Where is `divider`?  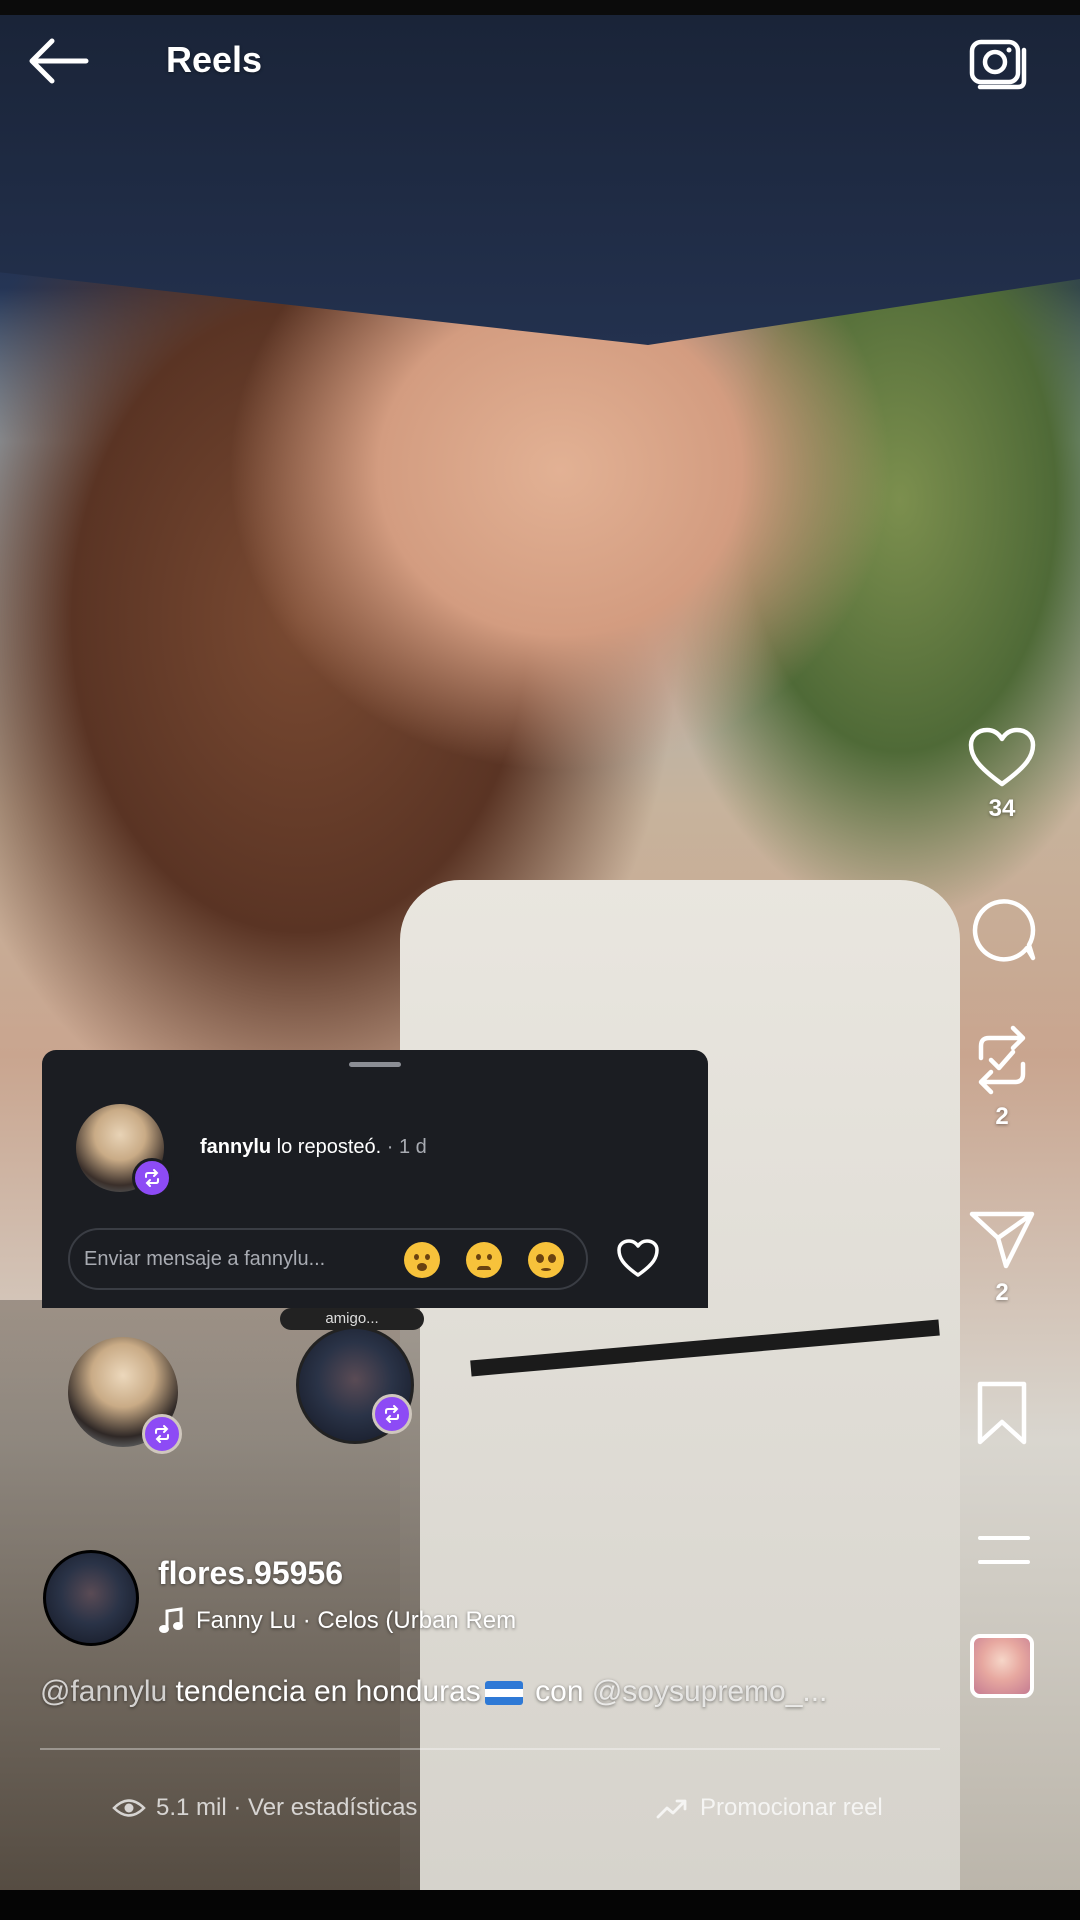
divider is located at coordinates (490, 1749).